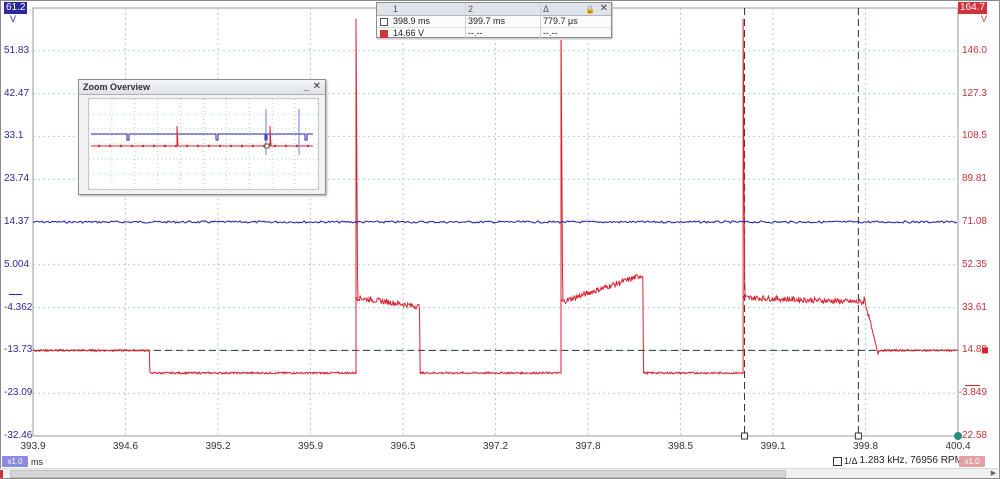  I want to click on cursor-box-icon, so click(384, 21).